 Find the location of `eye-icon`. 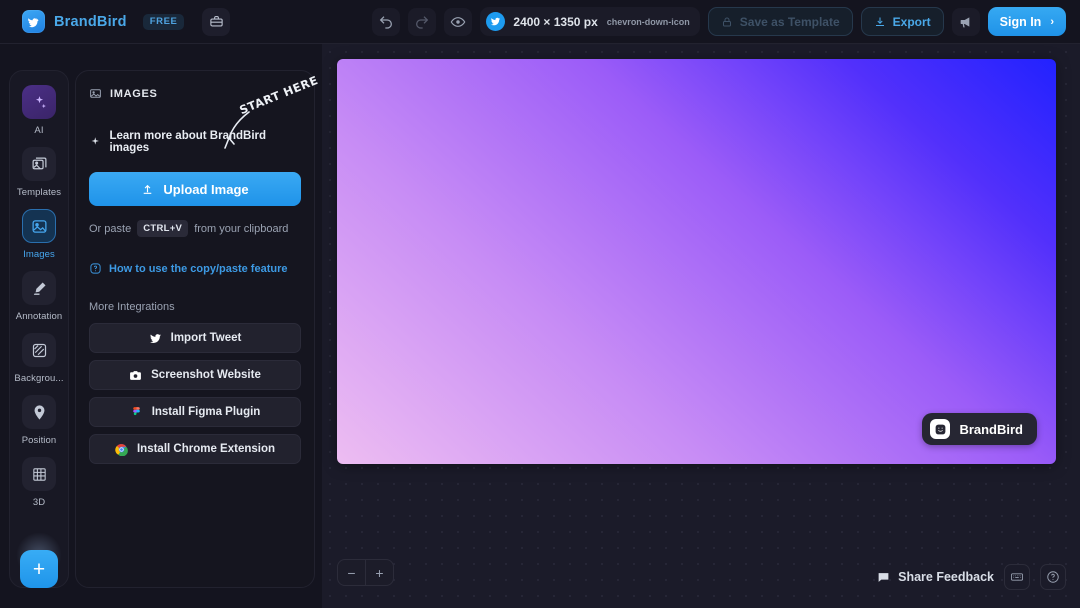

eye-icon is located at coordinates (458, 21).